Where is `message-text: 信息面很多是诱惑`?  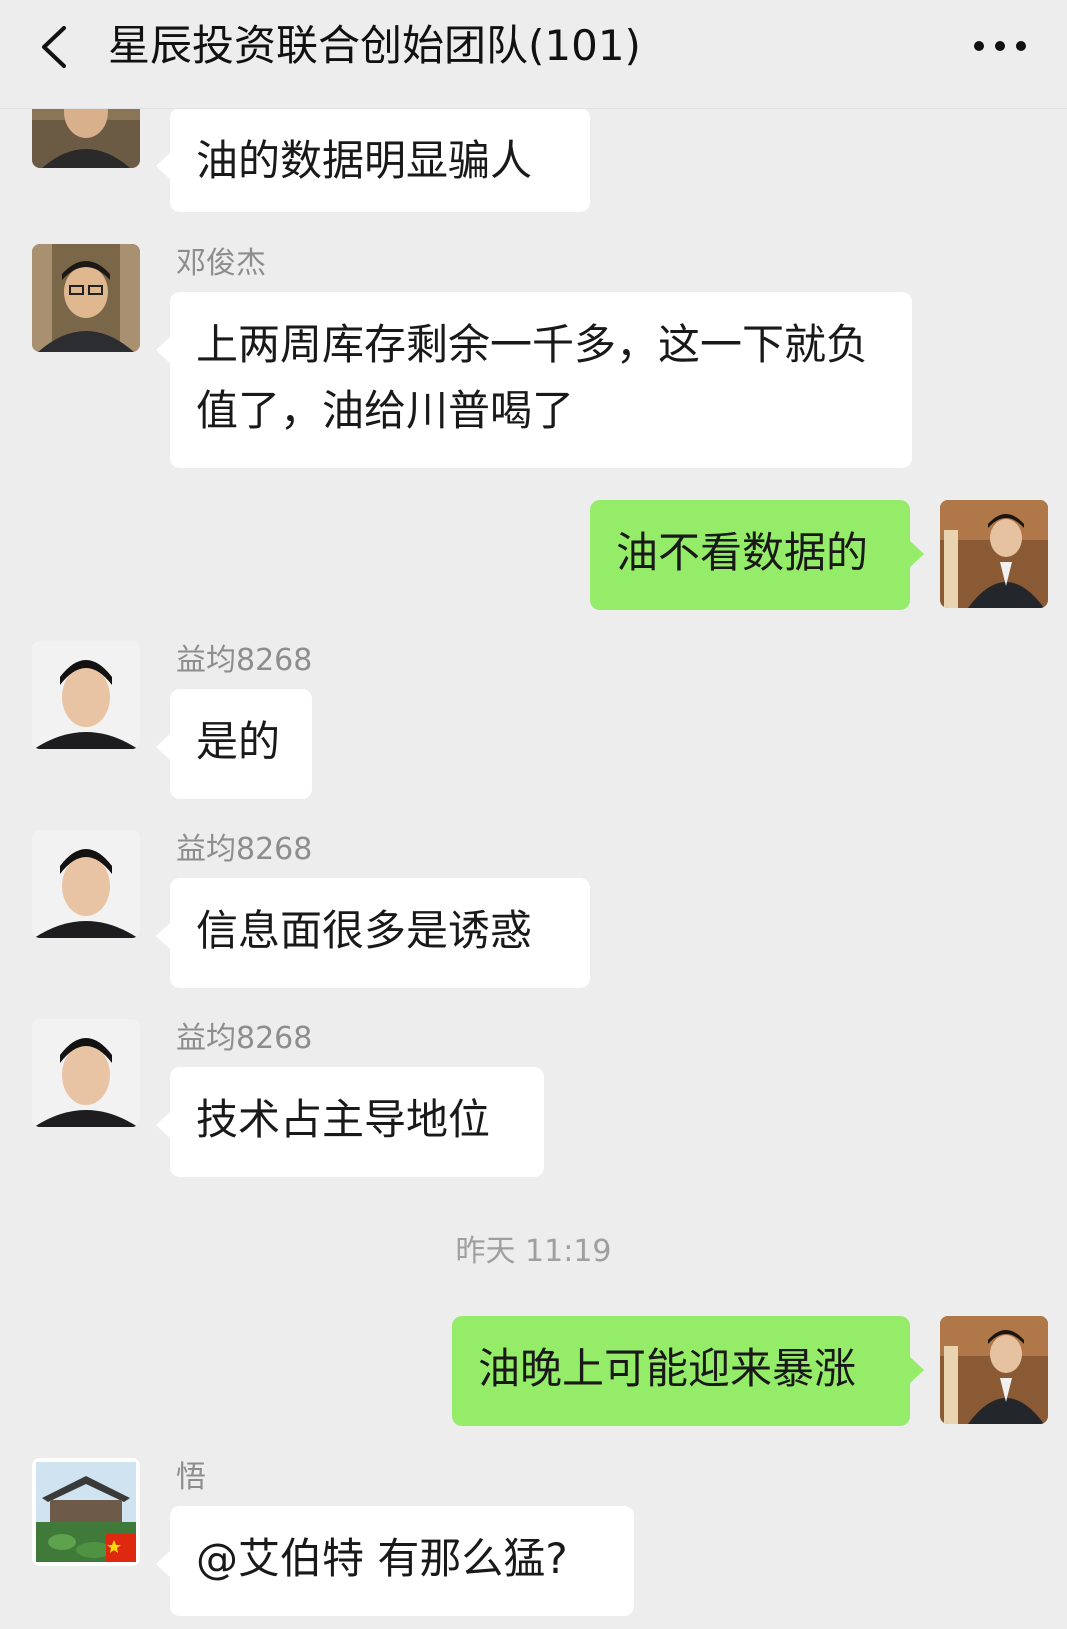 message-text: 信息面很多是诱惑 is located at coordinates (364, 930).